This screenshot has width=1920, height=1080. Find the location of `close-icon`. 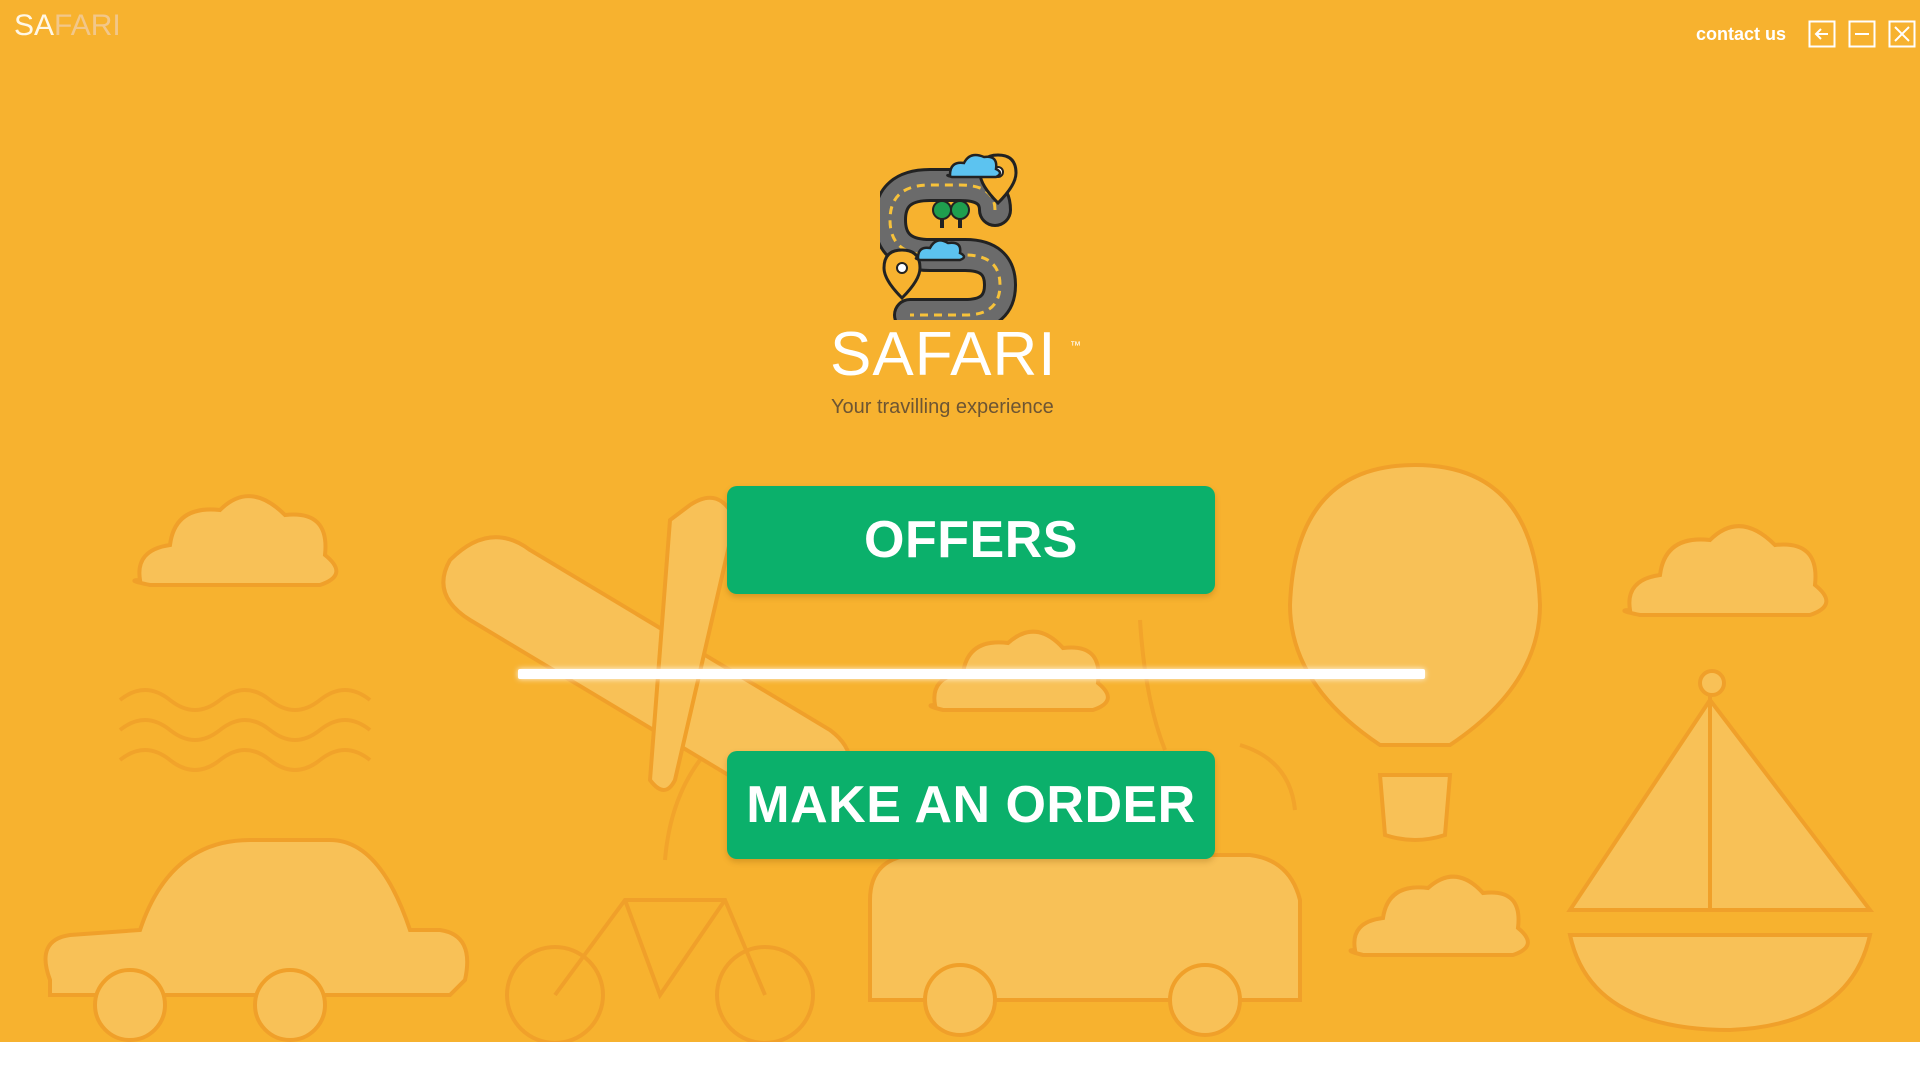

close-icon is located at coordinates (1902, 34).